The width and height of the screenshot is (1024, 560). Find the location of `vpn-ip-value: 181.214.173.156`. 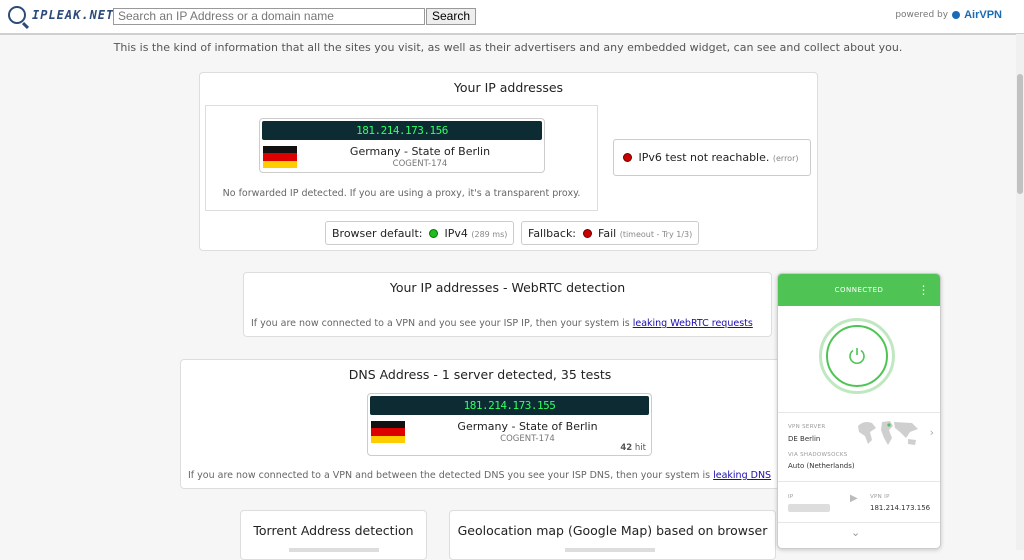

vpn-ip-value: 181.214.173.156 is located at coordinates (900, 508).